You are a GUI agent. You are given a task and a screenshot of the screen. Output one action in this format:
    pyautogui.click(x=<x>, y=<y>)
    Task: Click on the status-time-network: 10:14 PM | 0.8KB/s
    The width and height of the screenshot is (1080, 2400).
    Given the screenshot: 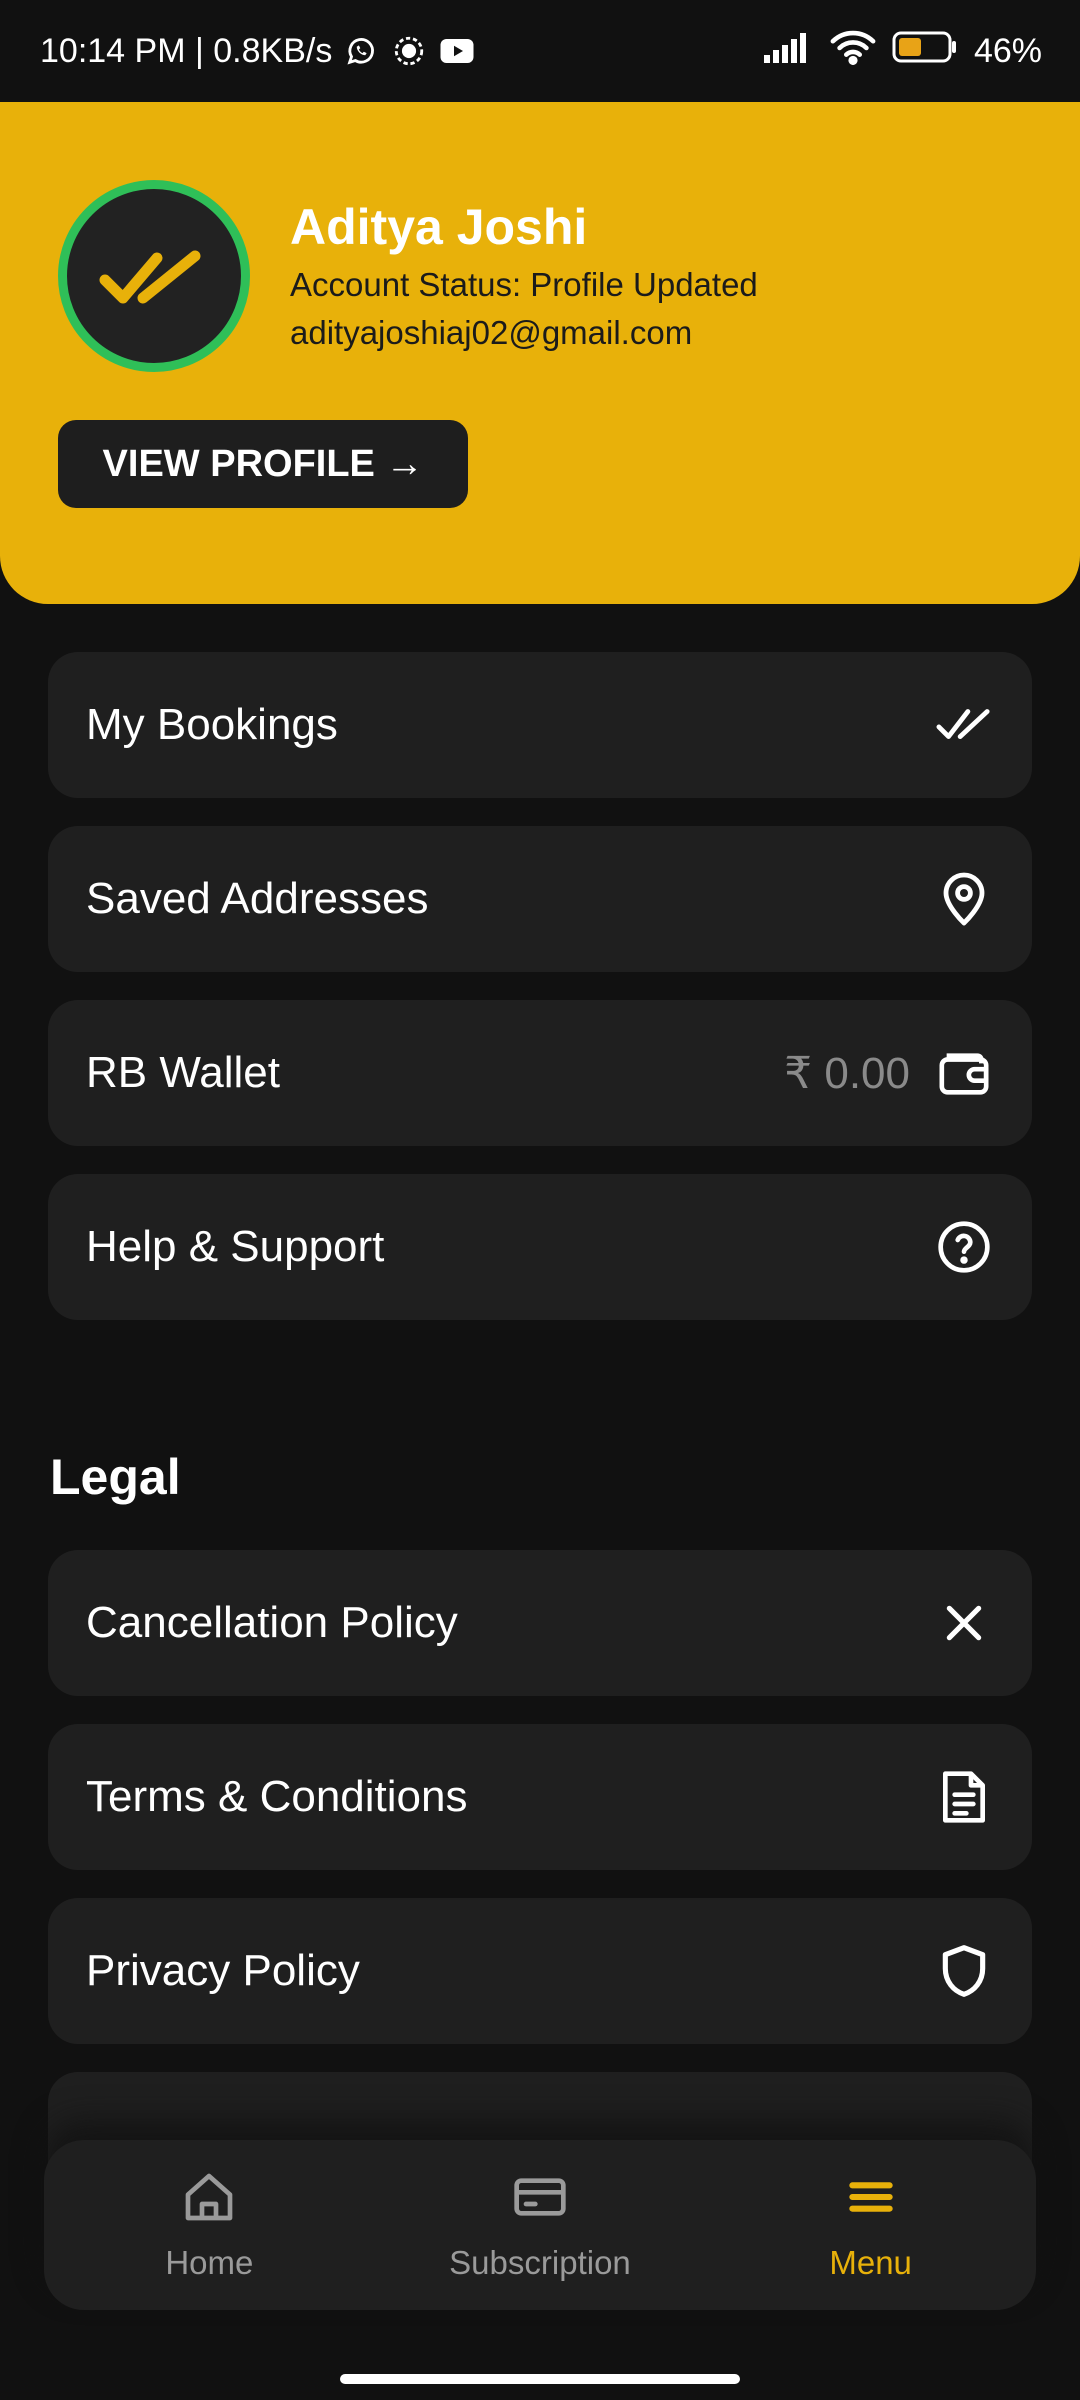 What is the action you would take?
    pyautogui.click(x=186, y=50)
    